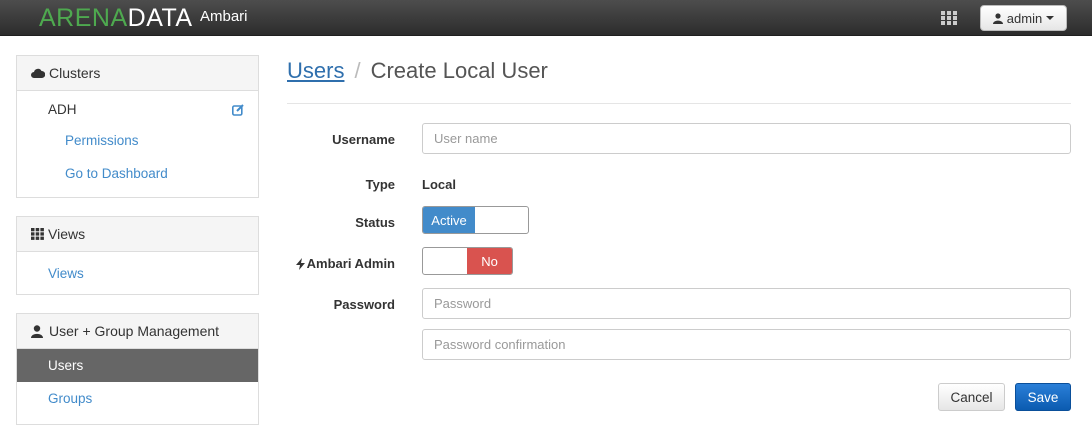  I want to click on ambari-admin-label-wrap: Ambari Admin, so click(340, 263).